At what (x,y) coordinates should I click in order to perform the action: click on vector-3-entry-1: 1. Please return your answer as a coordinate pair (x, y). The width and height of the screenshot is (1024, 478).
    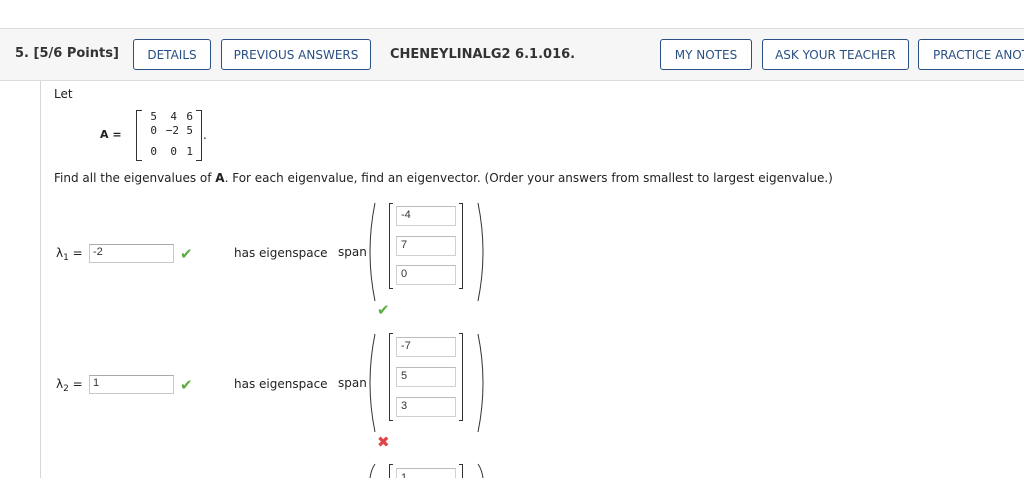
    Looking at the image, I should click on (426, 473).